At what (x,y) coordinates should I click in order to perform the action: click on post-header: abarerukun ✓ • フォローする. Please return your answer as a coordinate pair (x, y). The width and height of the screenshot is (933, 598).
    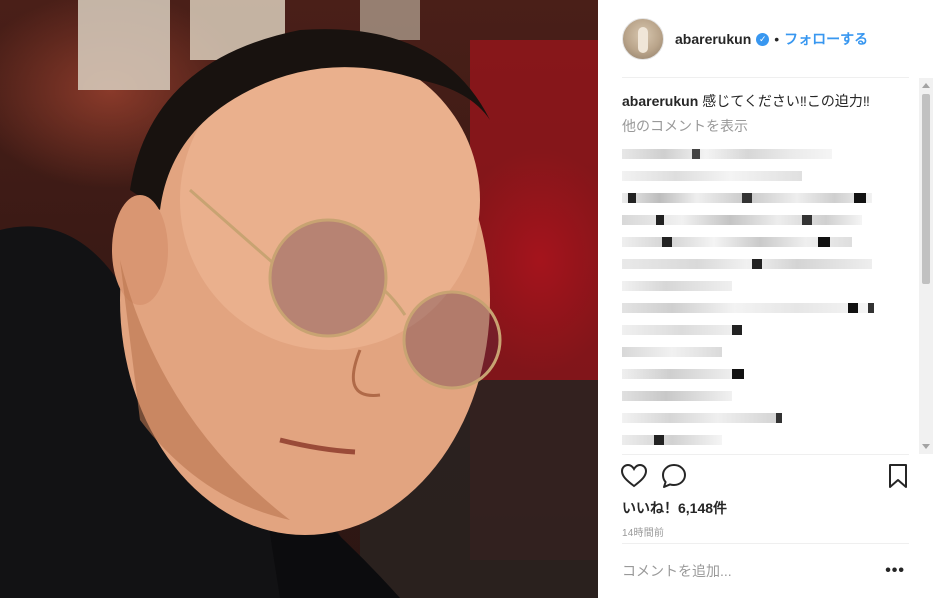
    Looking at the image, I should click on (765, 39).